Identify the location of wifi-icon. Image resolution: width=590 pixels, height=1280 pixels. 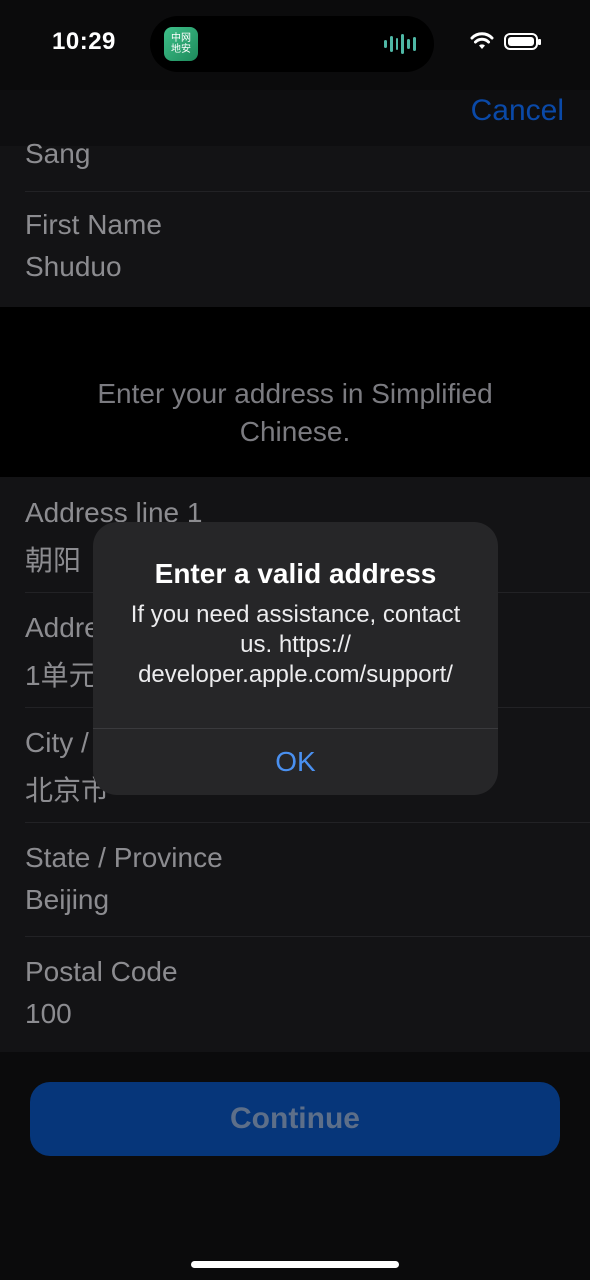
(482, 40).